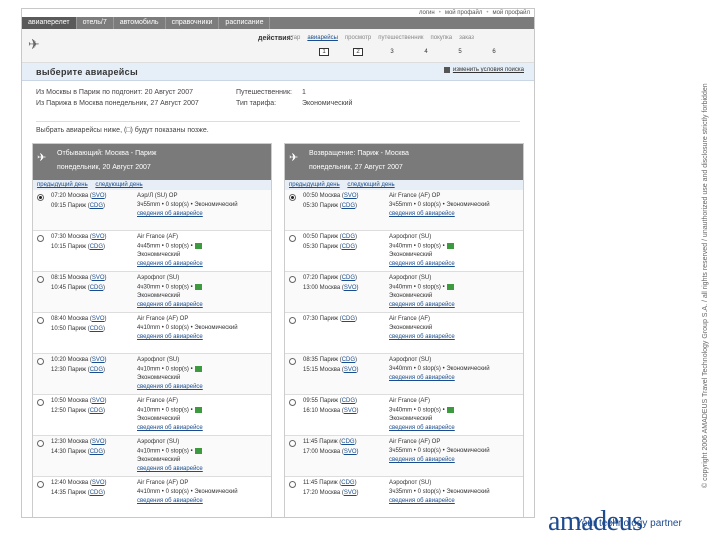 The height and width of the screenshot is (540, 720). What do you see at coordinates (193, 23) in the screenshot?
I see `tab-reference: справочники` at bounding box center [193, 23].